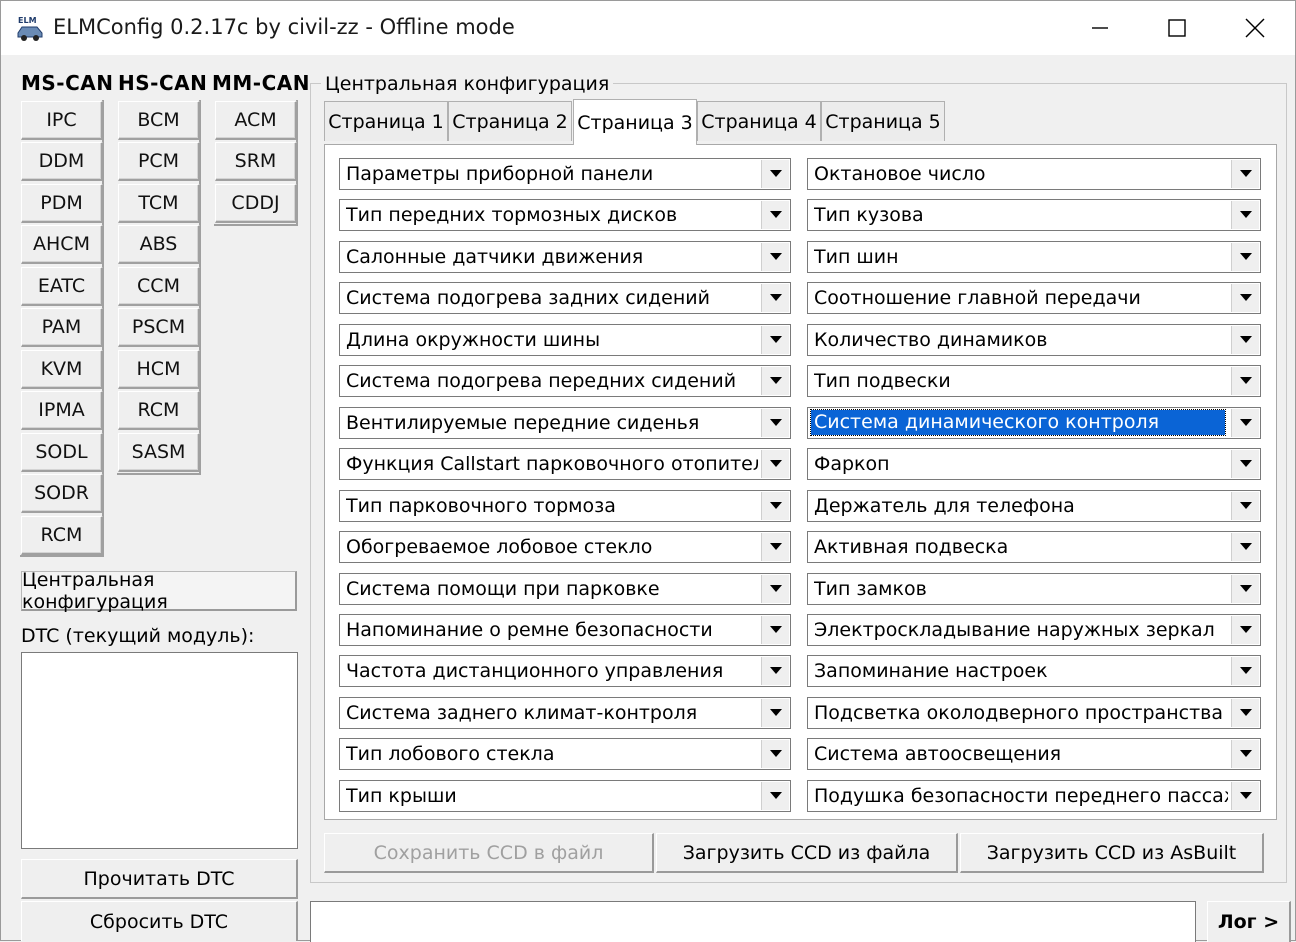  Describe the element at coordinates (1034, 174) in the screenshot. I see `combo-right-1: Октановое число` at that location.